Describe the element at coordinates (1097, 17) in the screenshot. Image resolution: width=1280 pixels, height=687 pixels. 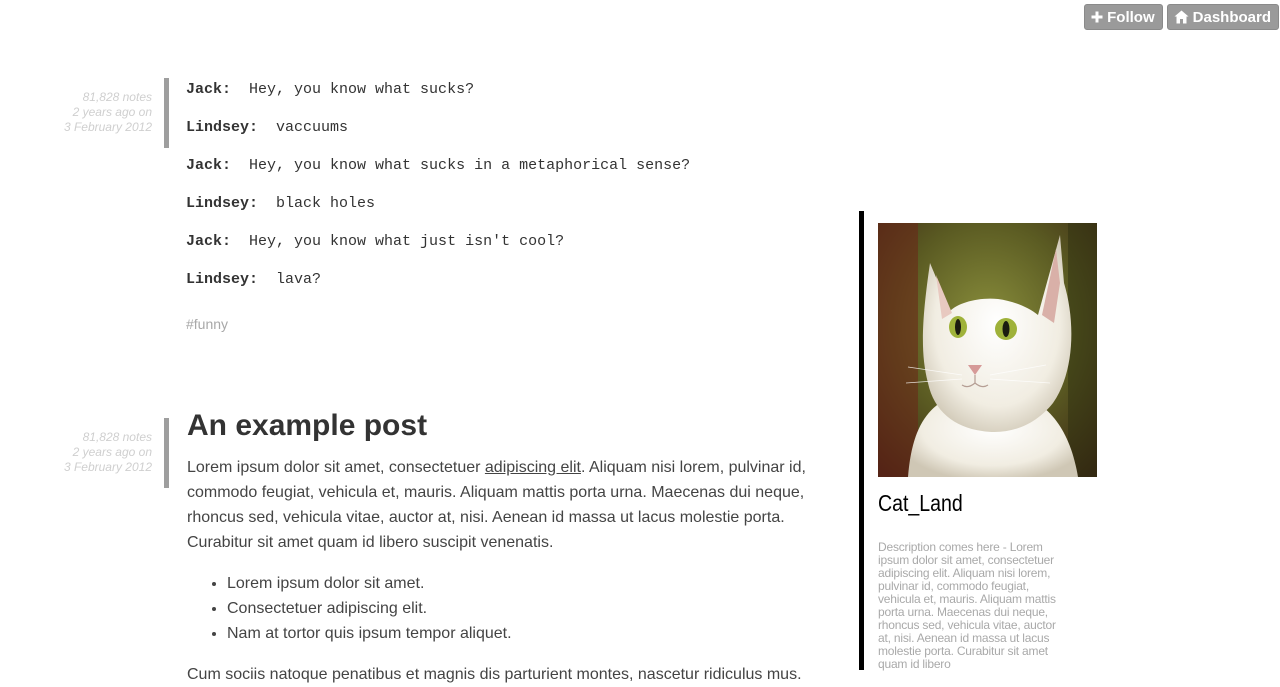
I see `plus-icon` at that location.